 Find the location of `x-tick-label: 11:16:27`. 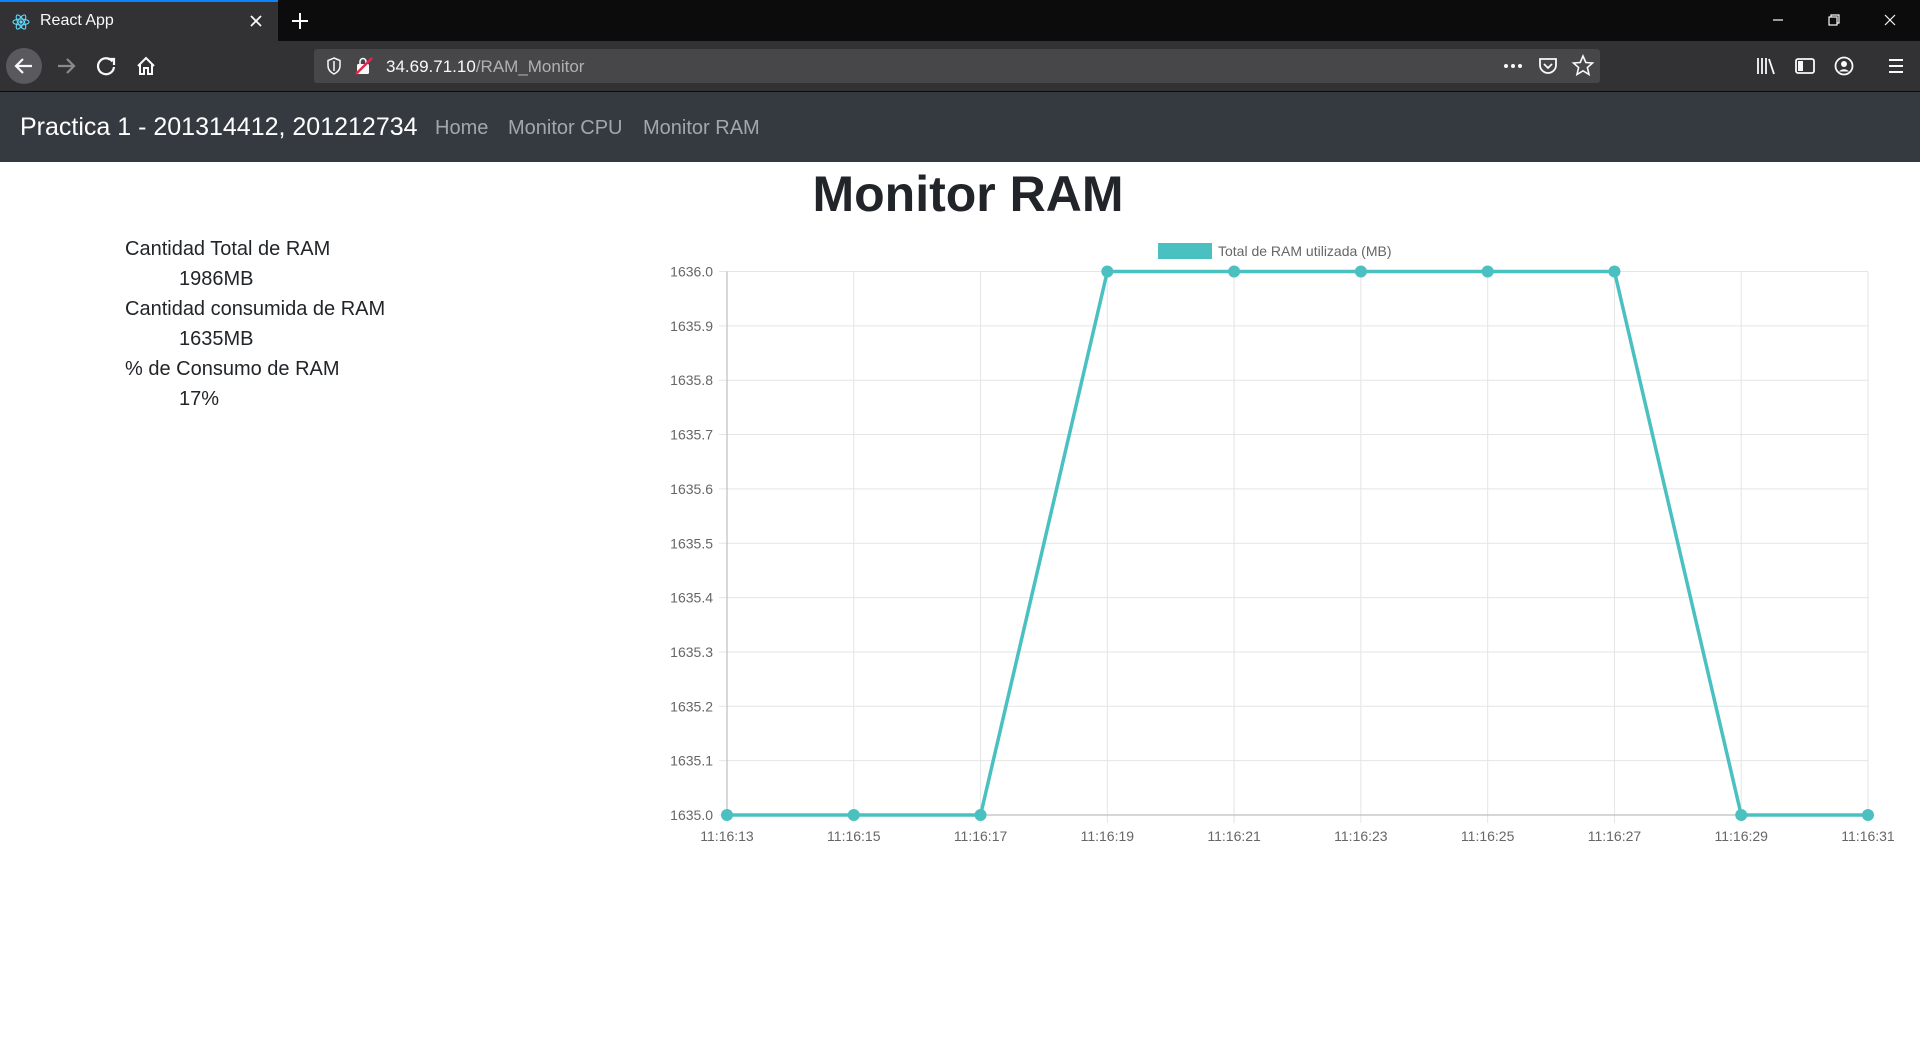

x-tick-label: 11:16:27 is located at coordinates (1615, 836).